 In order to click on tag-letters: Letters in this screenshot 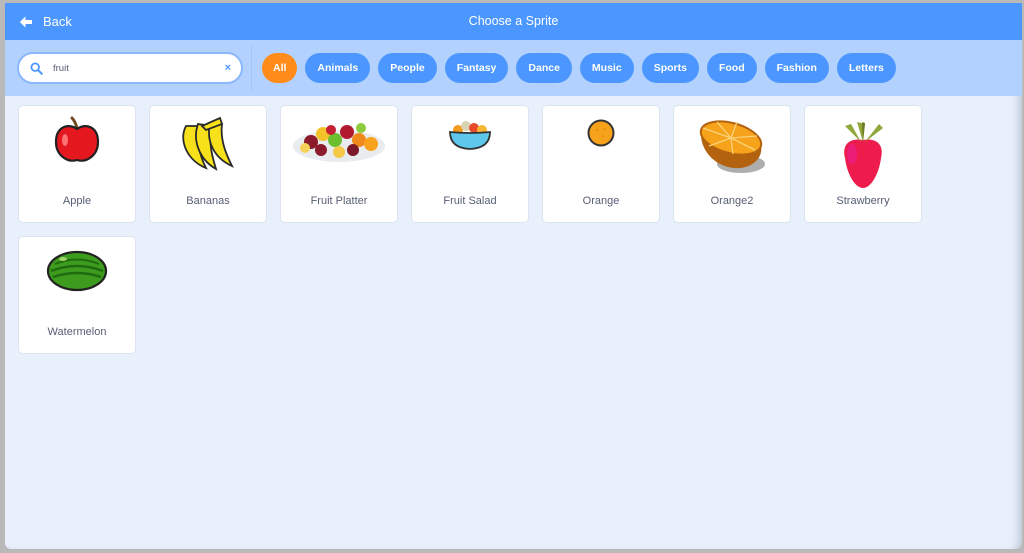, I will do `click(866, 68)`.